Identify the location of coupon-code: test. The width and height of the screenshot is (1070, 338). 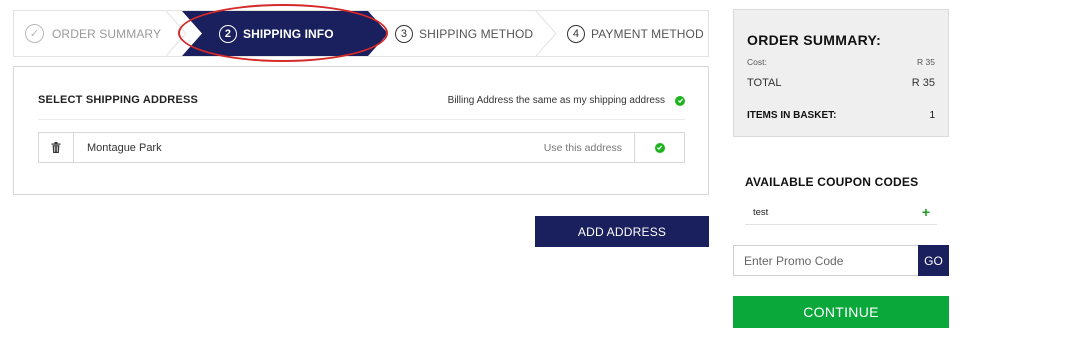
(761, 212).